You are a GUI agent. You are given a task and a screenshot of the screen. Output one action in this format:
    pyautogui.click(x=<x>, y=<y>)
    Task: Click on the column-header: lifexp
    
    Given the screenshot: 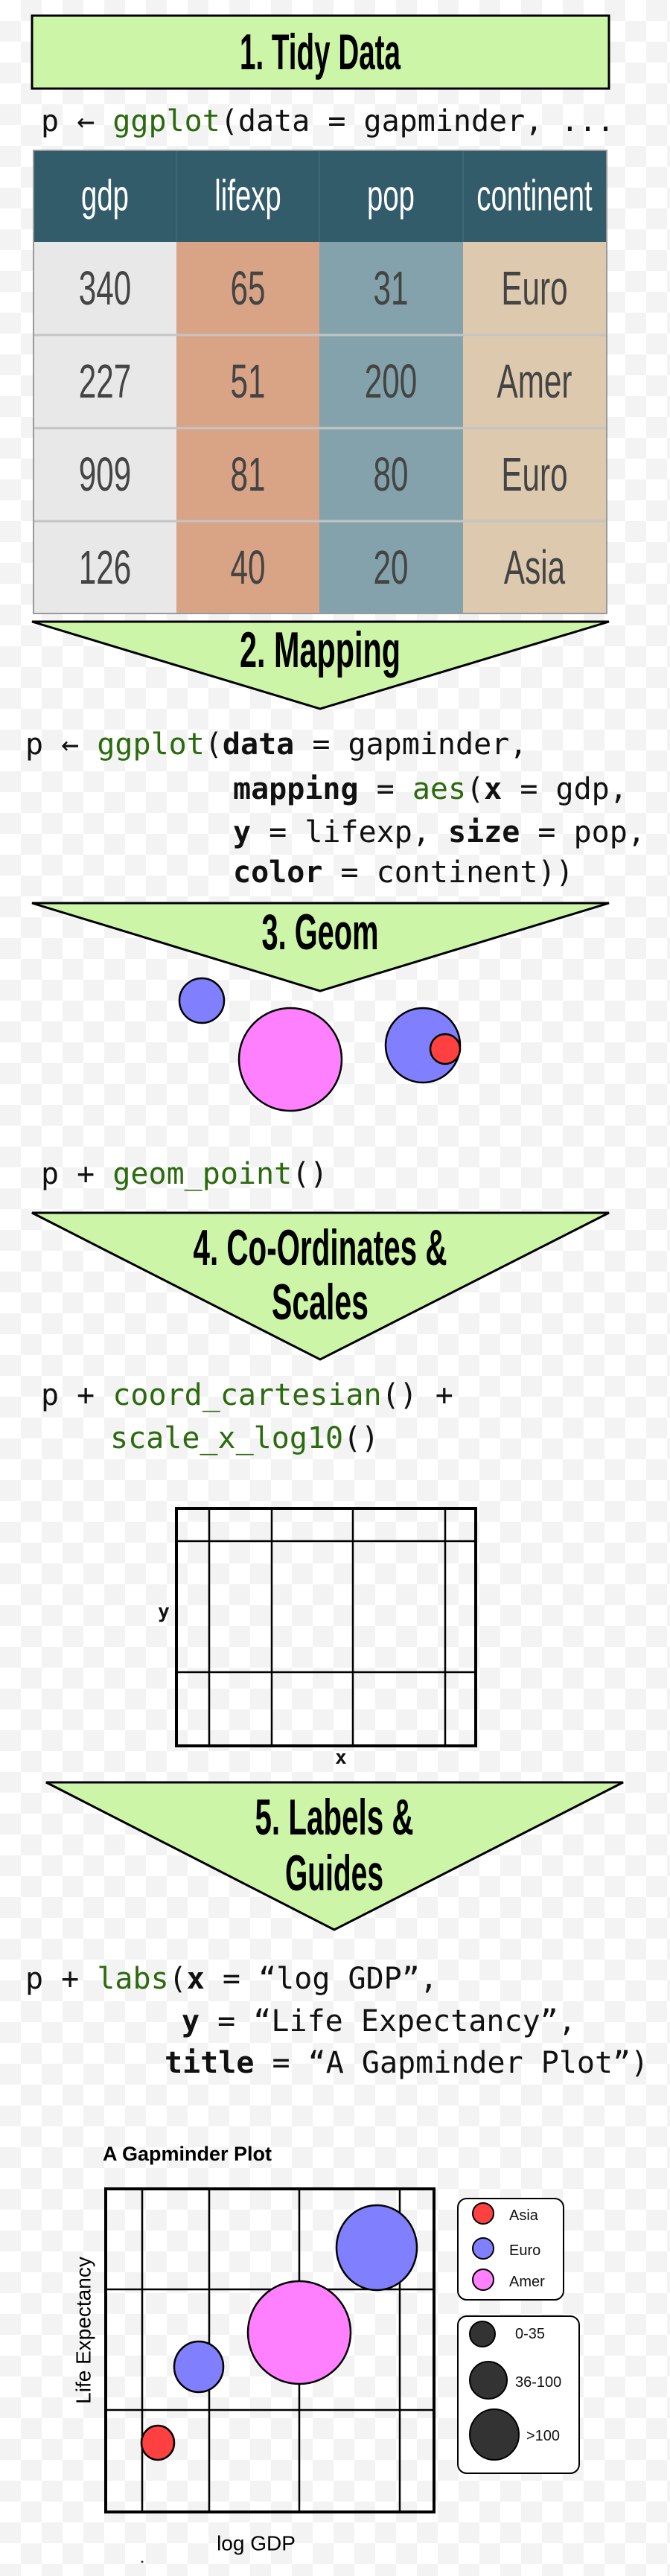 What is the action you would take?
    pyautogui.click(x=248, y=196)
    